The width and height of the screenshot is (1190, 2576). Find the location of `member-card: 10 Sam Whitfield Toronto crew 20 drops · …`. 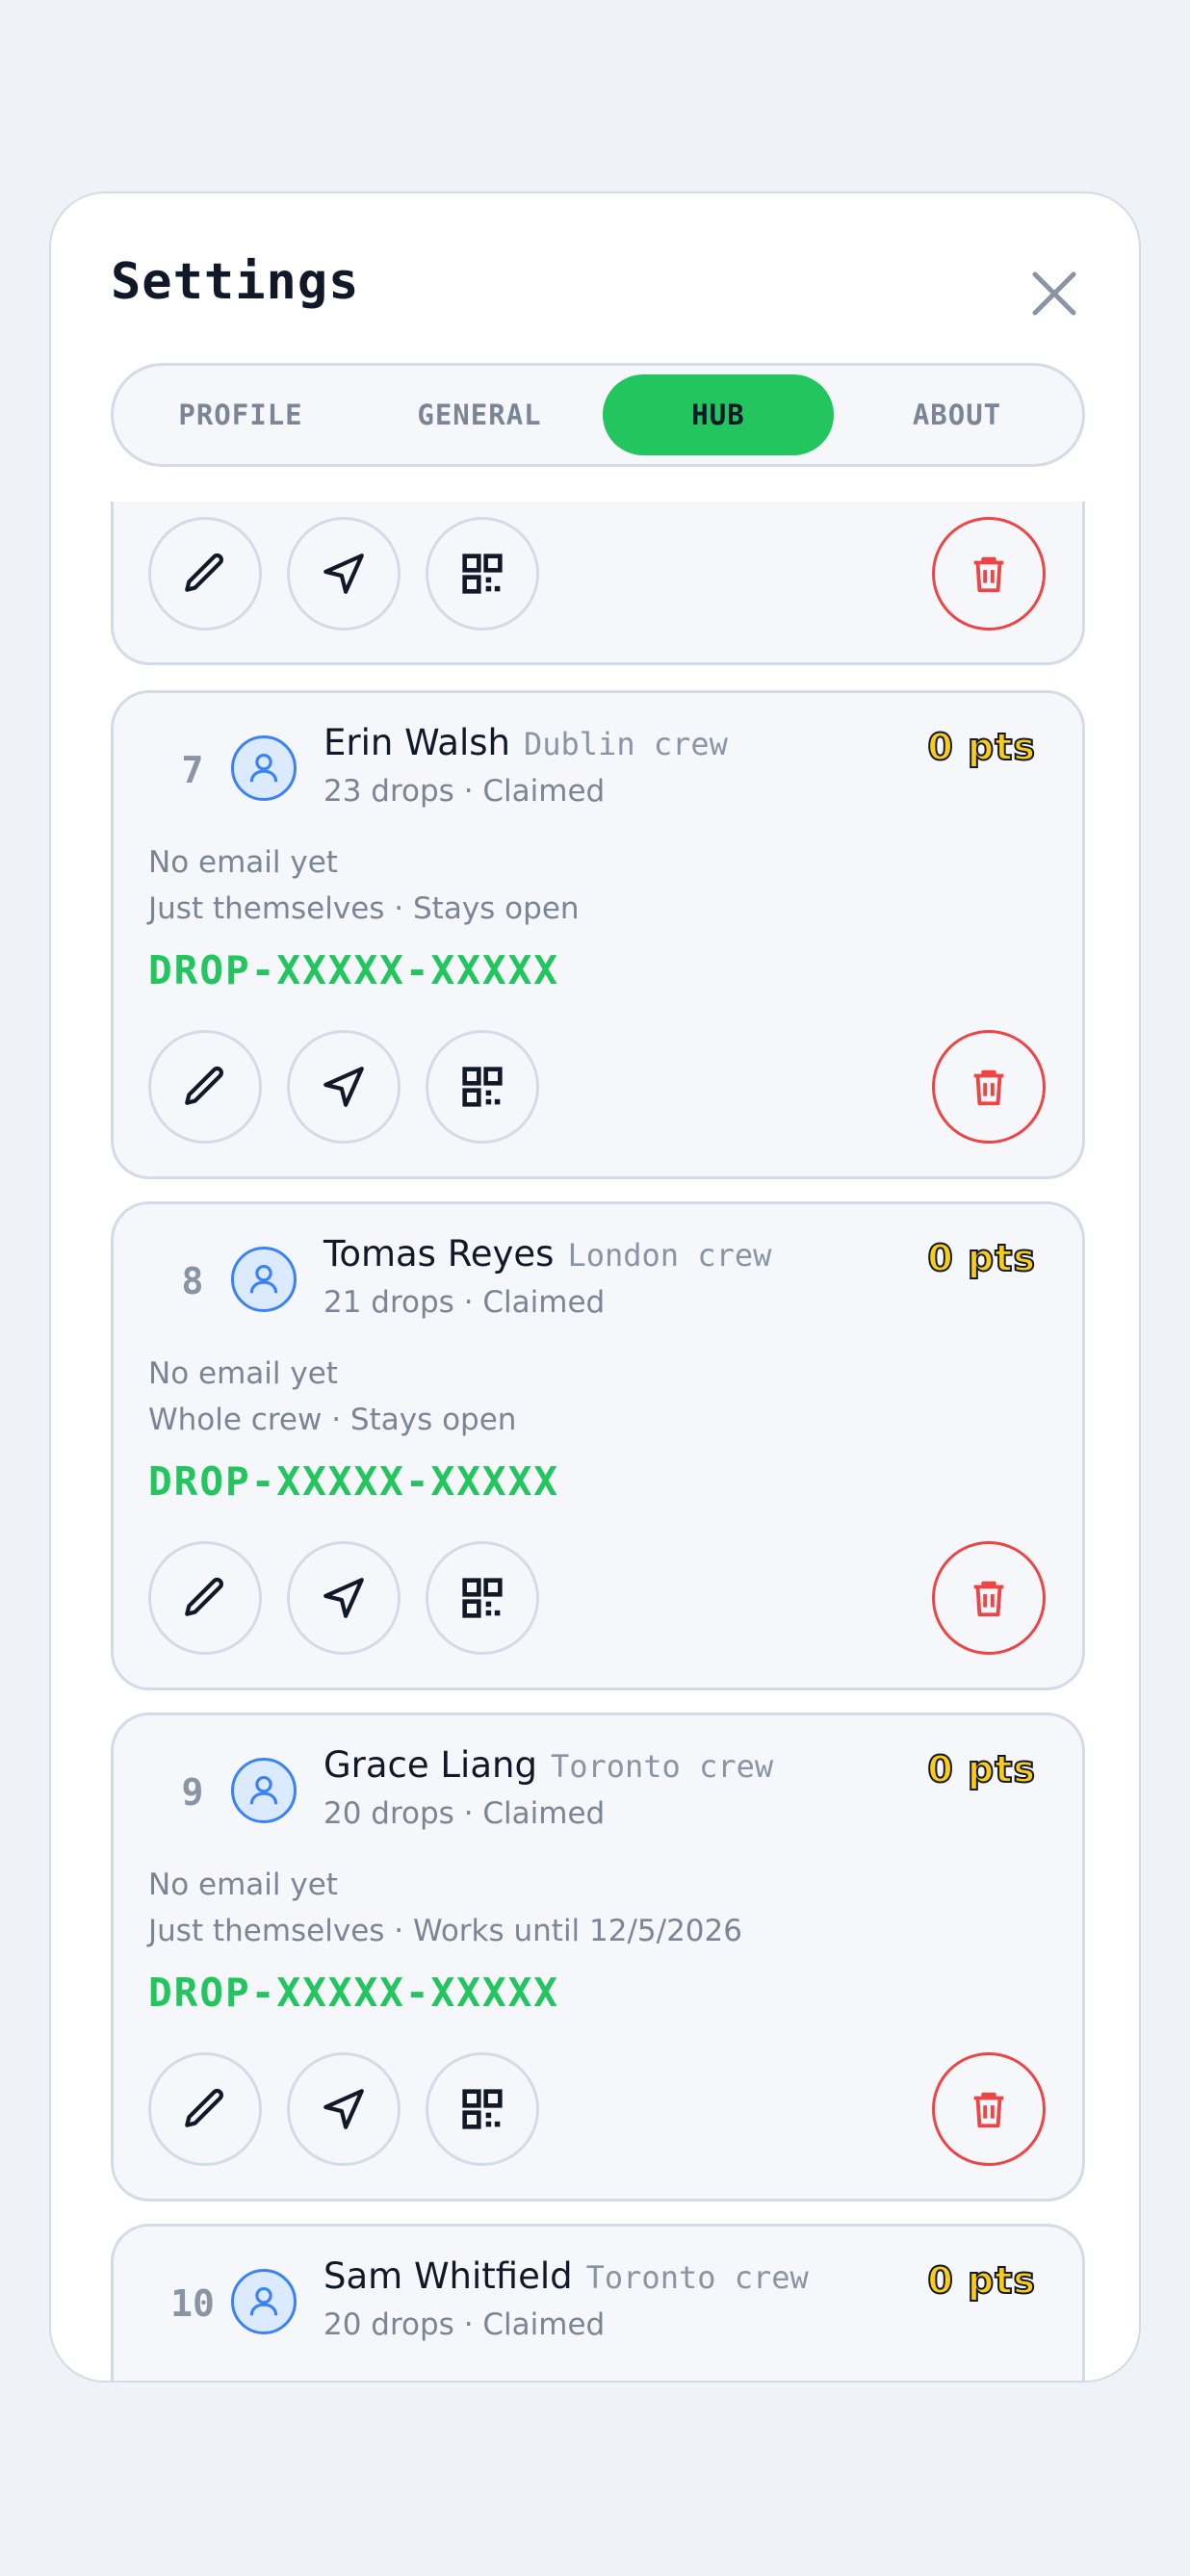

member-card: 10 Sam Whitfield Toronto crew 20 drops · … is located at coordinates (598, 2302).